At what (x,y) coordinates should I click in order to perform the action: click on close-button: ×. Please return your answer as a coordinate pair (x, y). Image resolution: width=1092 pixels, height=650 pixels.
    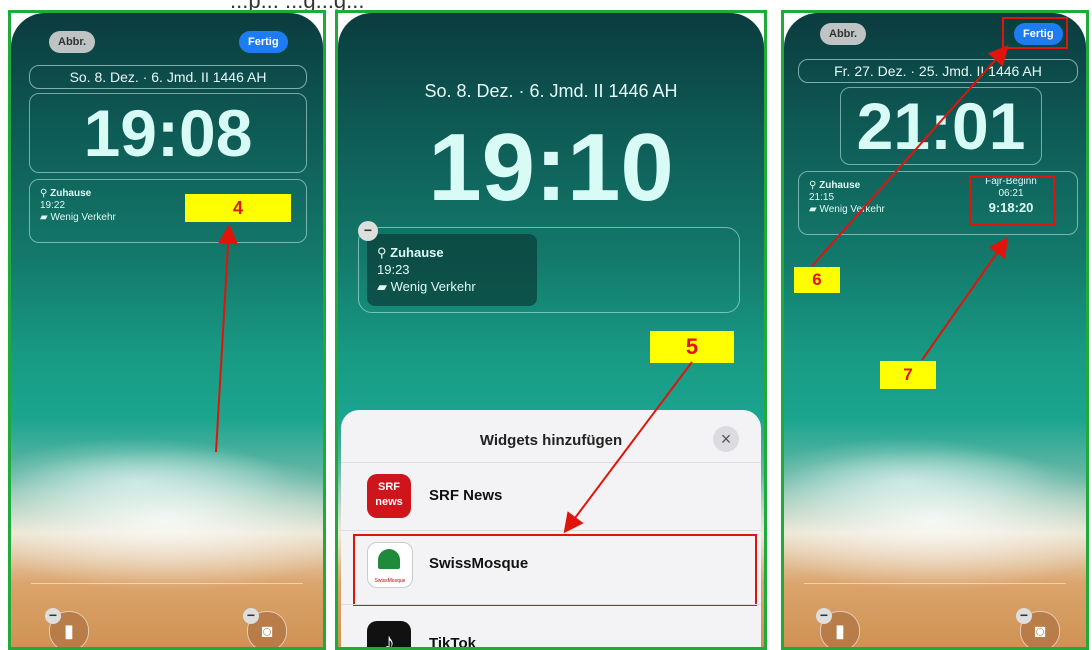
    Looking at the image, I should click on (726, 439).